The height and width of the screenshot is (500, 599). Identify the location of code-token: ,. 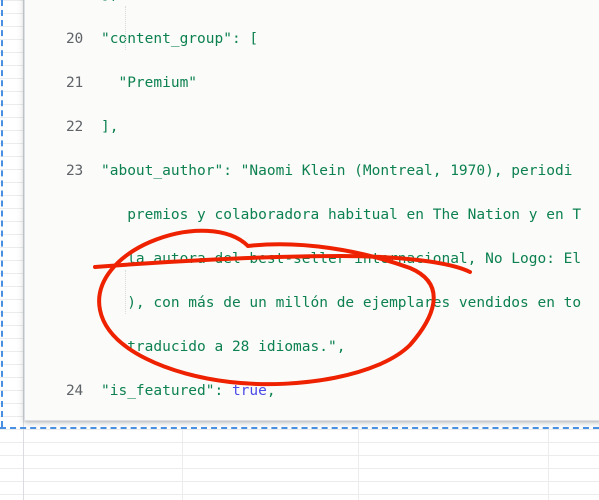
(271, 391).